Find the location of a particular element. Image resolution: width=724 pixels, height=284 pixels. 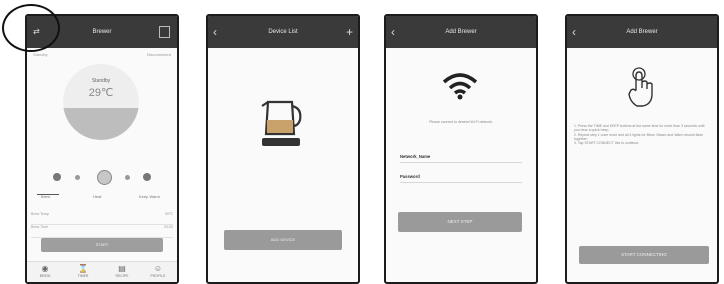

screen-title: Device List is located at coordinates (283, 32).